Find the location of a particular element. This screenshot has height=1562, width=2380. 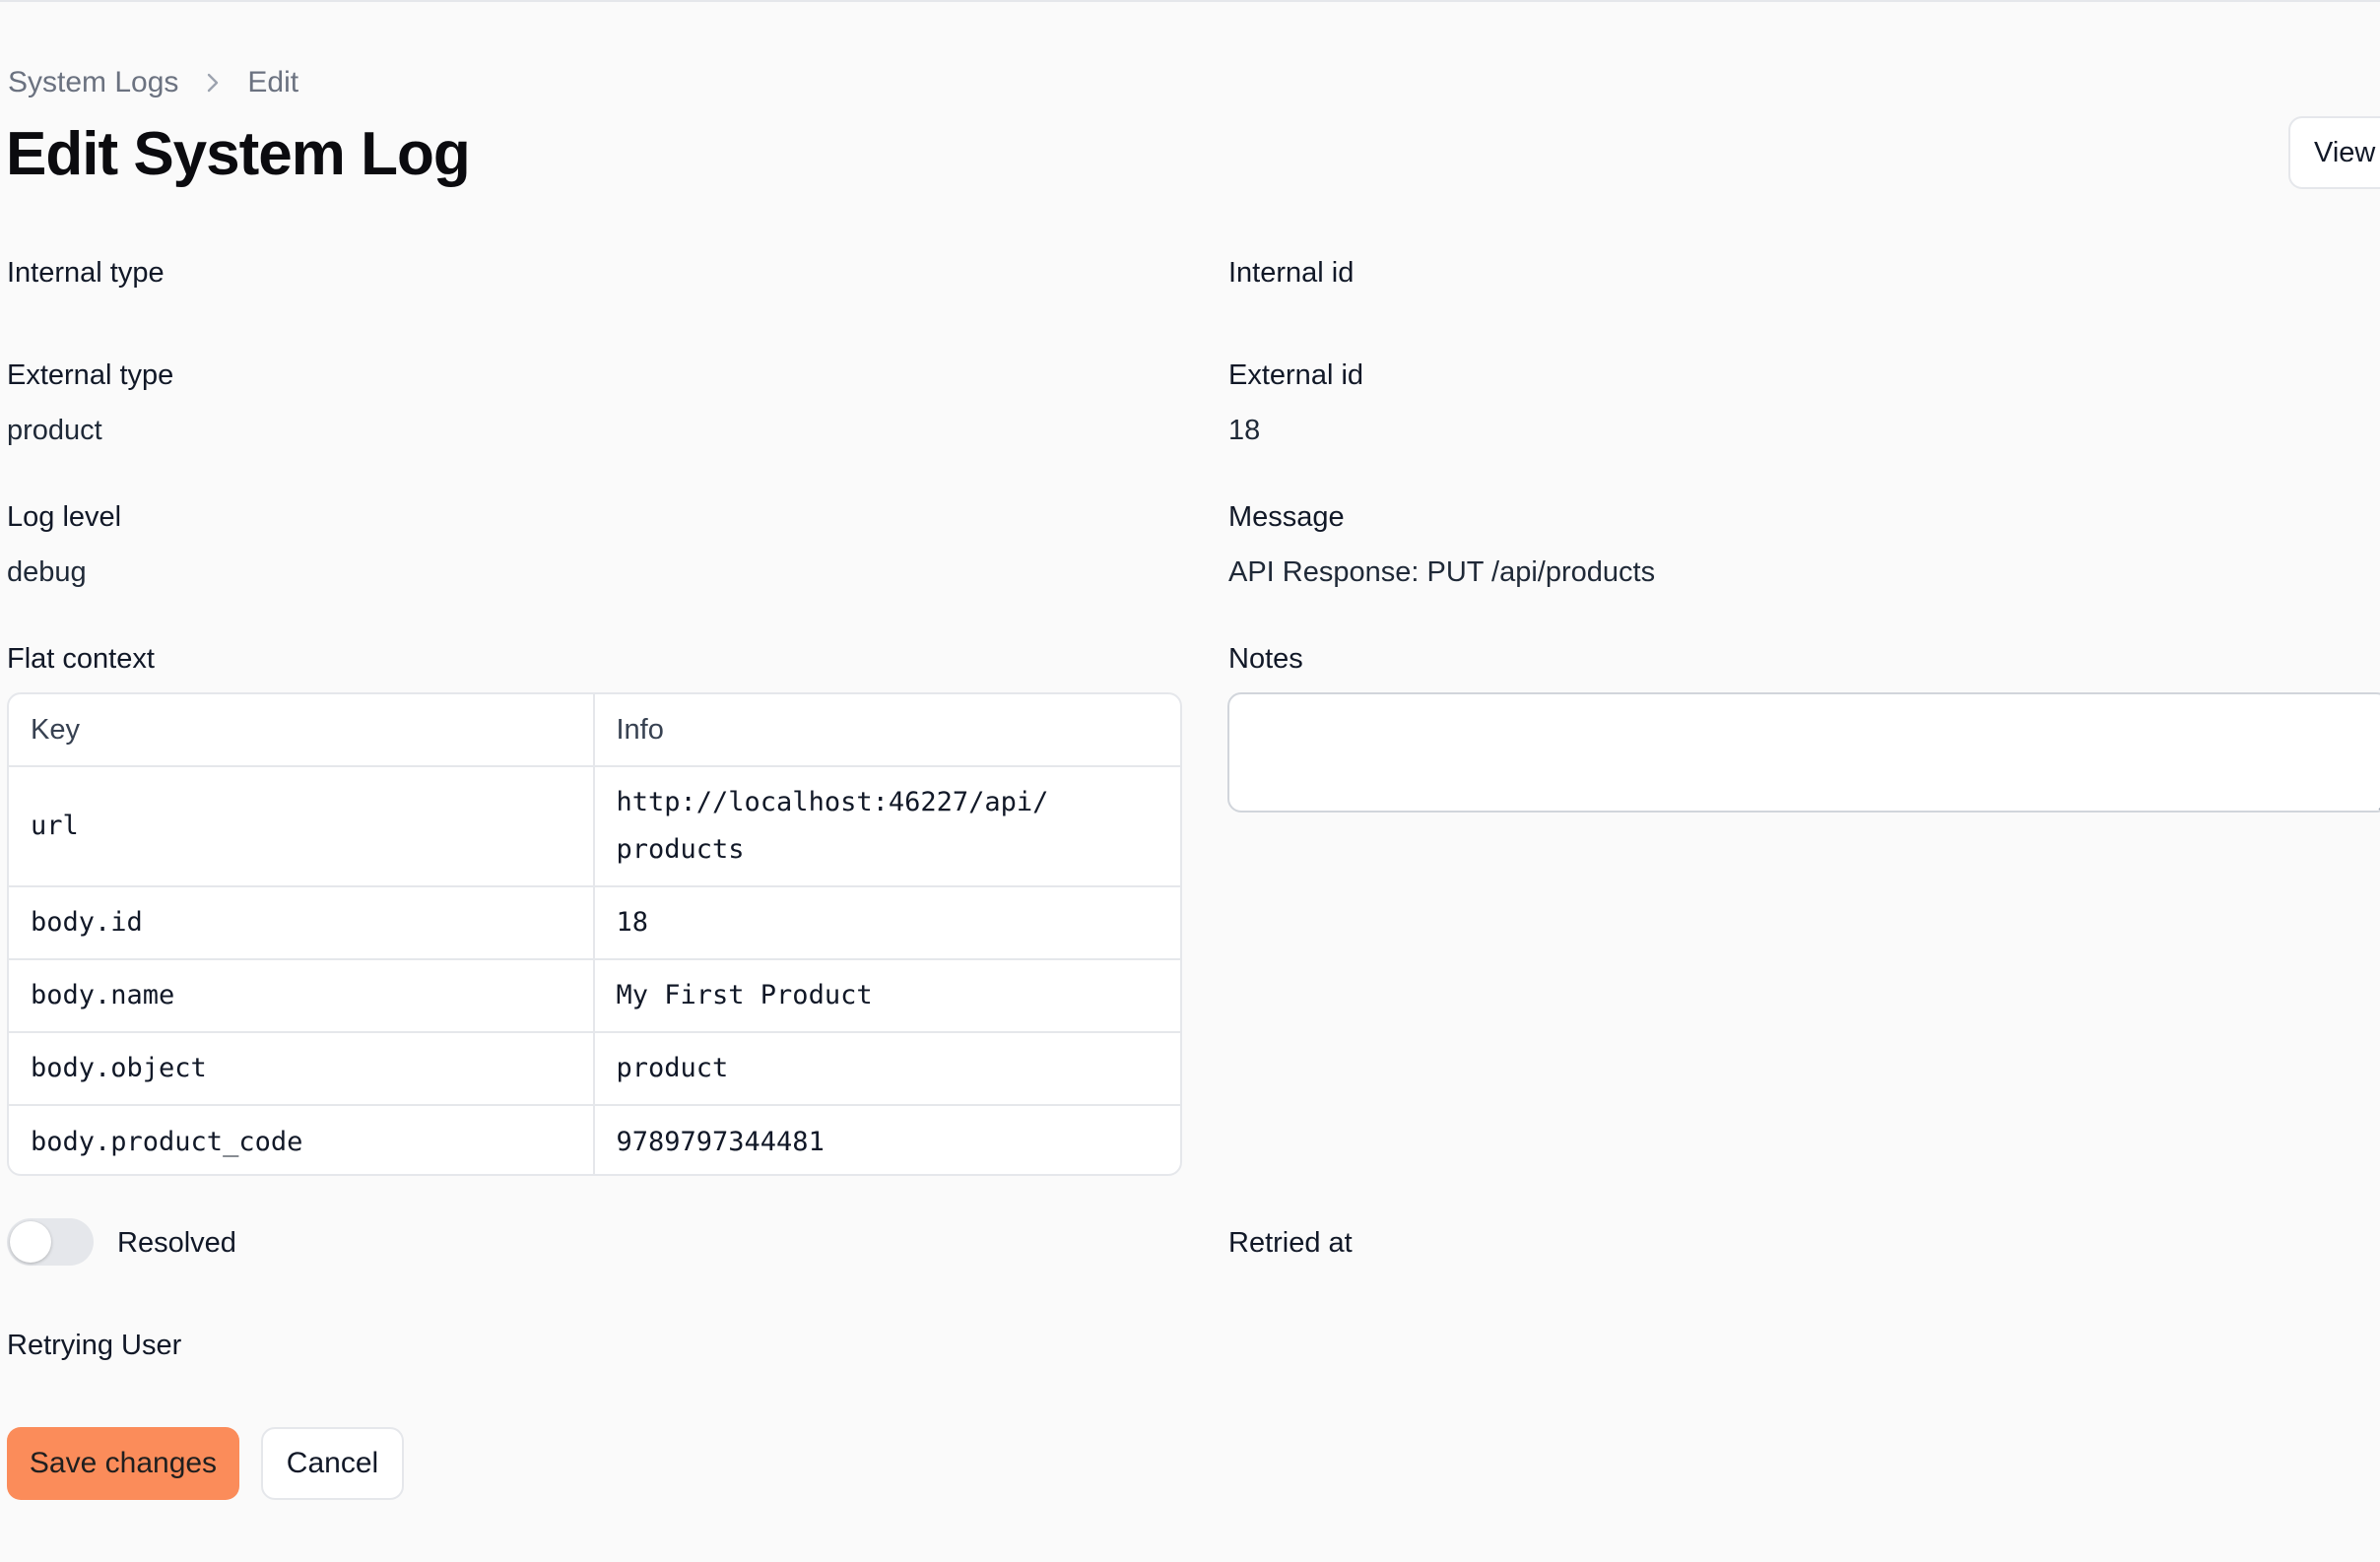

row-info-line: http://localhost:46227/api/ is located at coordinates (832, 802).